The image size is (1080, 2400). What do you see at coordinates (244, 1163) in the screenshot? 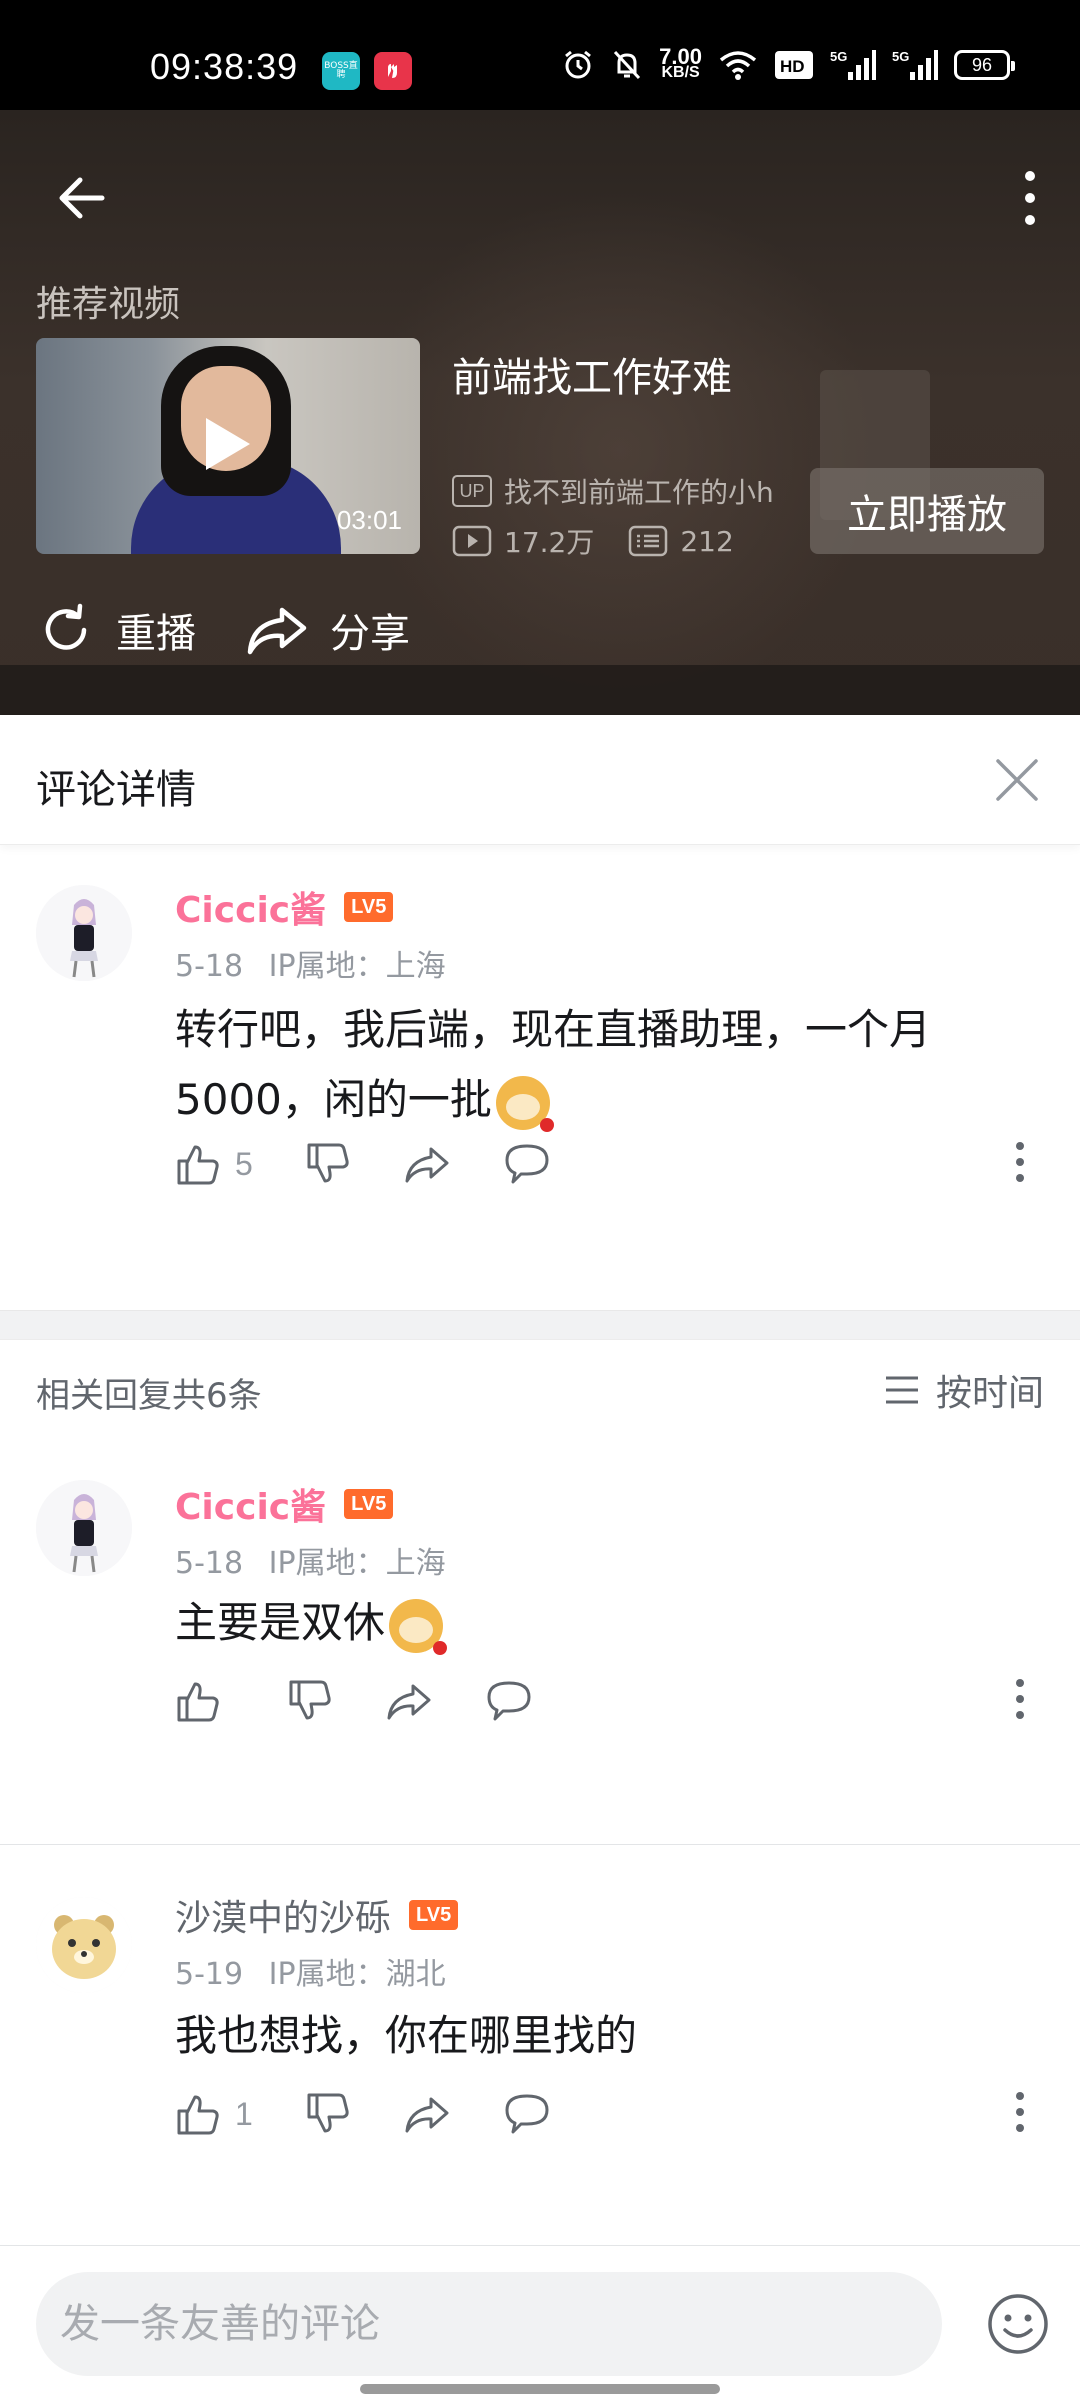
I see `like-count: 5` at bounding box center [244, 1163].